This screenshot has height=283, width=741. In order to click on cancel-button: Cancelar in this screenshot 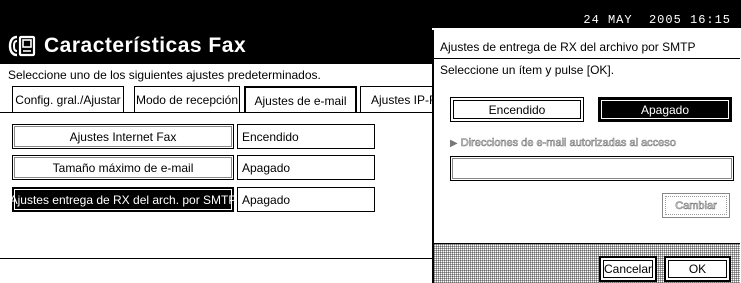, I will do `click(628, 269)`.